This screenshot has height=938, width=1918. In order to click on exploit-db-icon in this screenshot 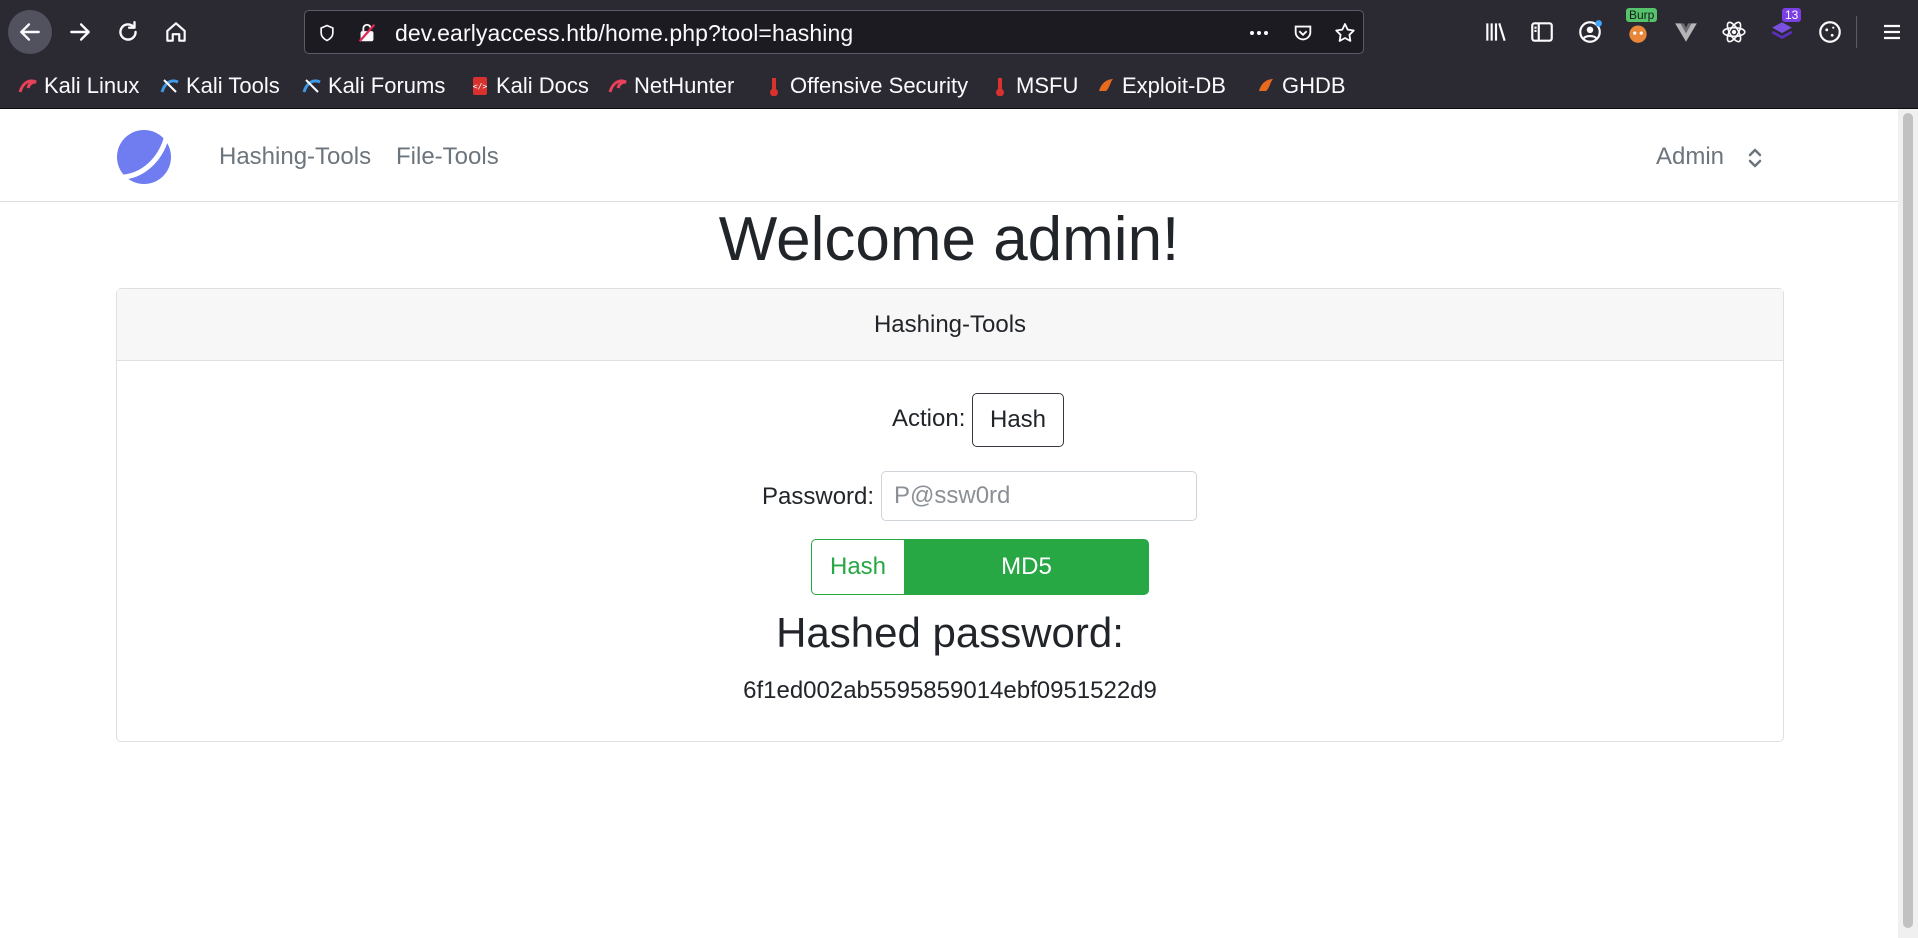, I will do `click(1106, 86)`.